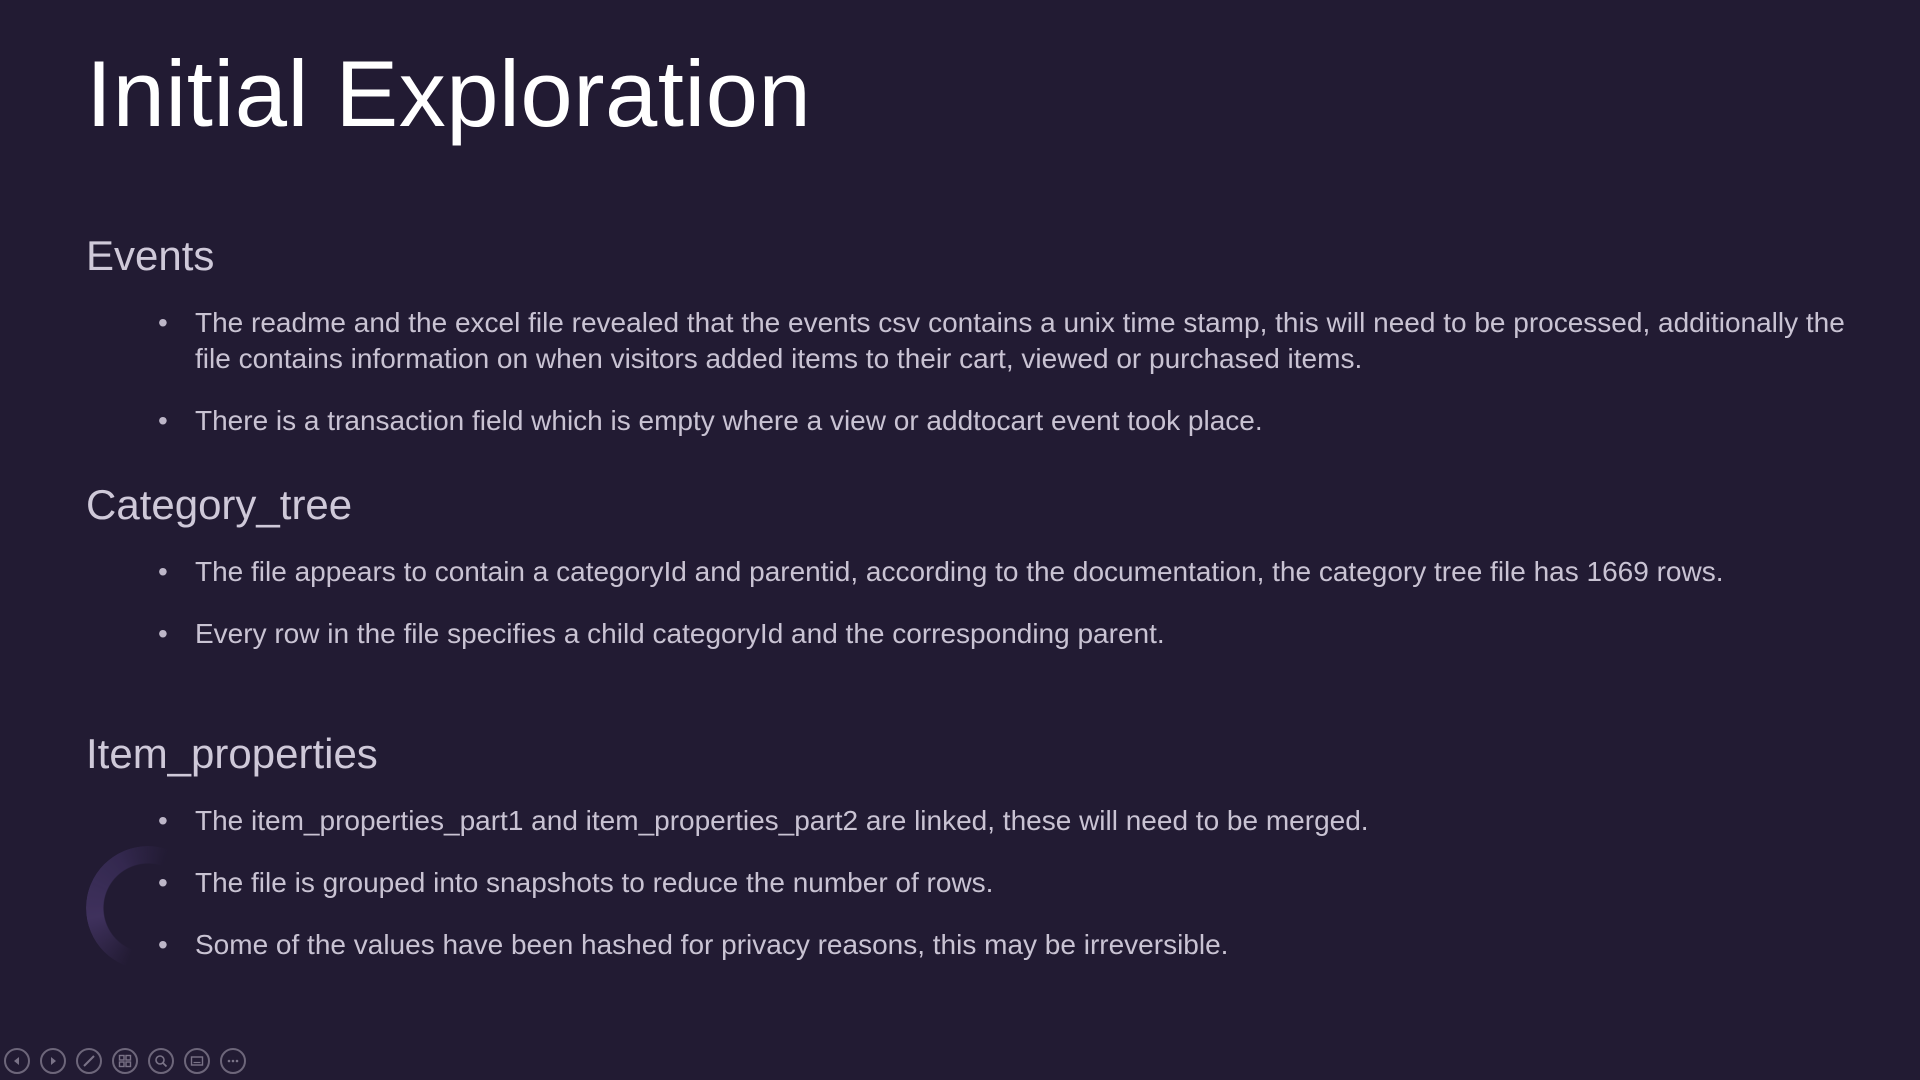 The height and width of the screenshot is (1080, 1920). I want to click on previous-slide-button, so click(17, 1061).